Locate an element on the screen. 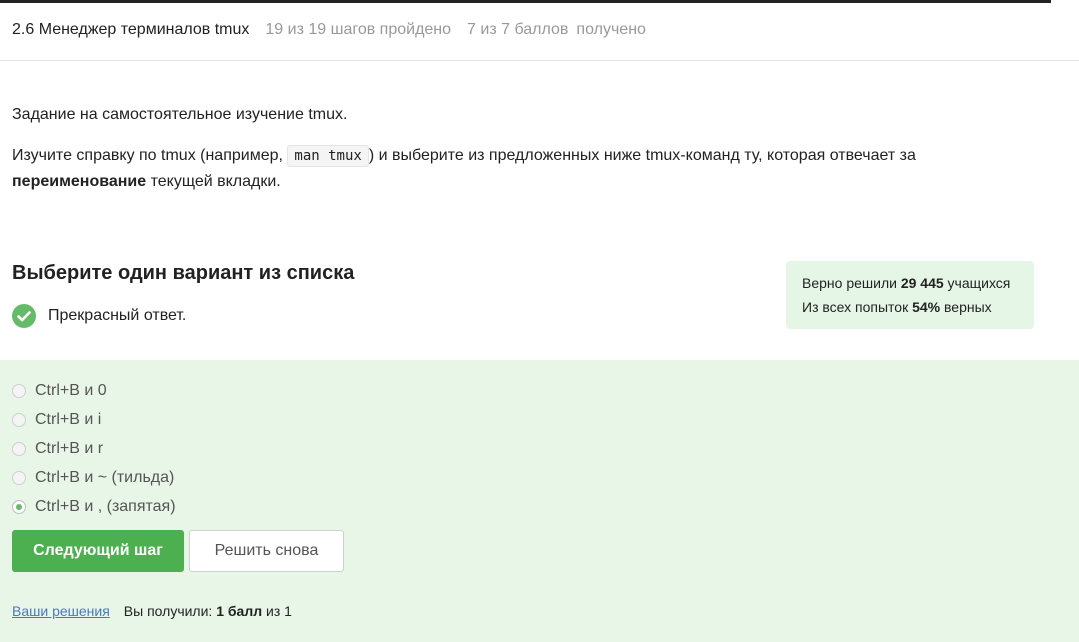 This screenshot has height=642, width=1079. feedback-message: Прекрасный ответ. is located at coordinates (99, 316).